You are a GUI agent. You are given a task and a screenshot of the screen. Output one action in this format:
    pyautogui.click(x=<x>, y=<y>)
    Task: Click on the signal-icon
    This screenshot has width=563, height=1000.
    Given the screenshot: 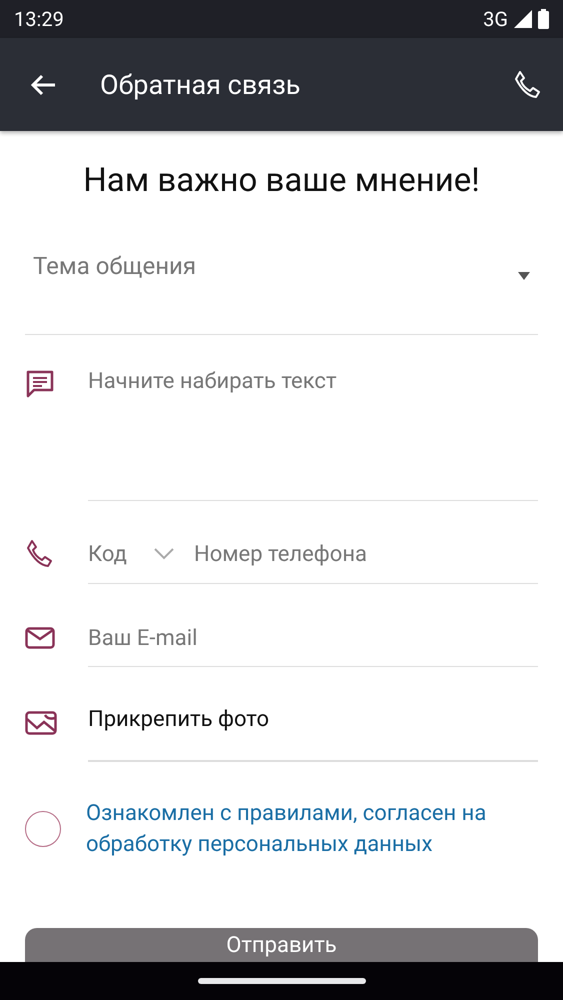 What is the action you would take?
    pyautogui.click(x=523, y=19)
    